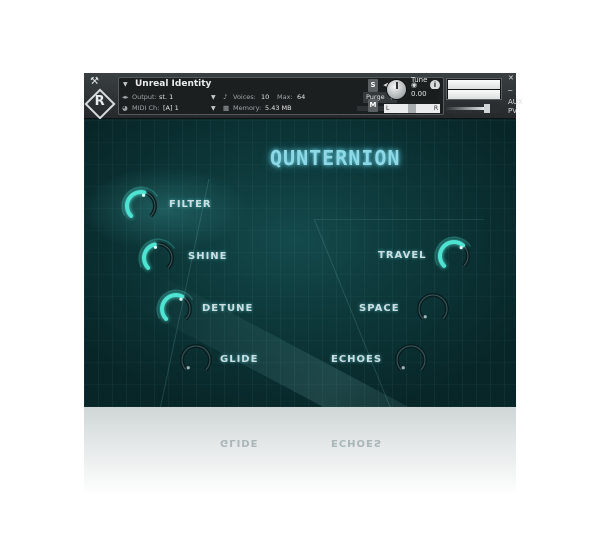 This screenshot has width=600, height=543. What do you see at coordinates (239, 359) in the screenshot?
I see `glide-label: GLIDE` at bounding box center [239, 359].